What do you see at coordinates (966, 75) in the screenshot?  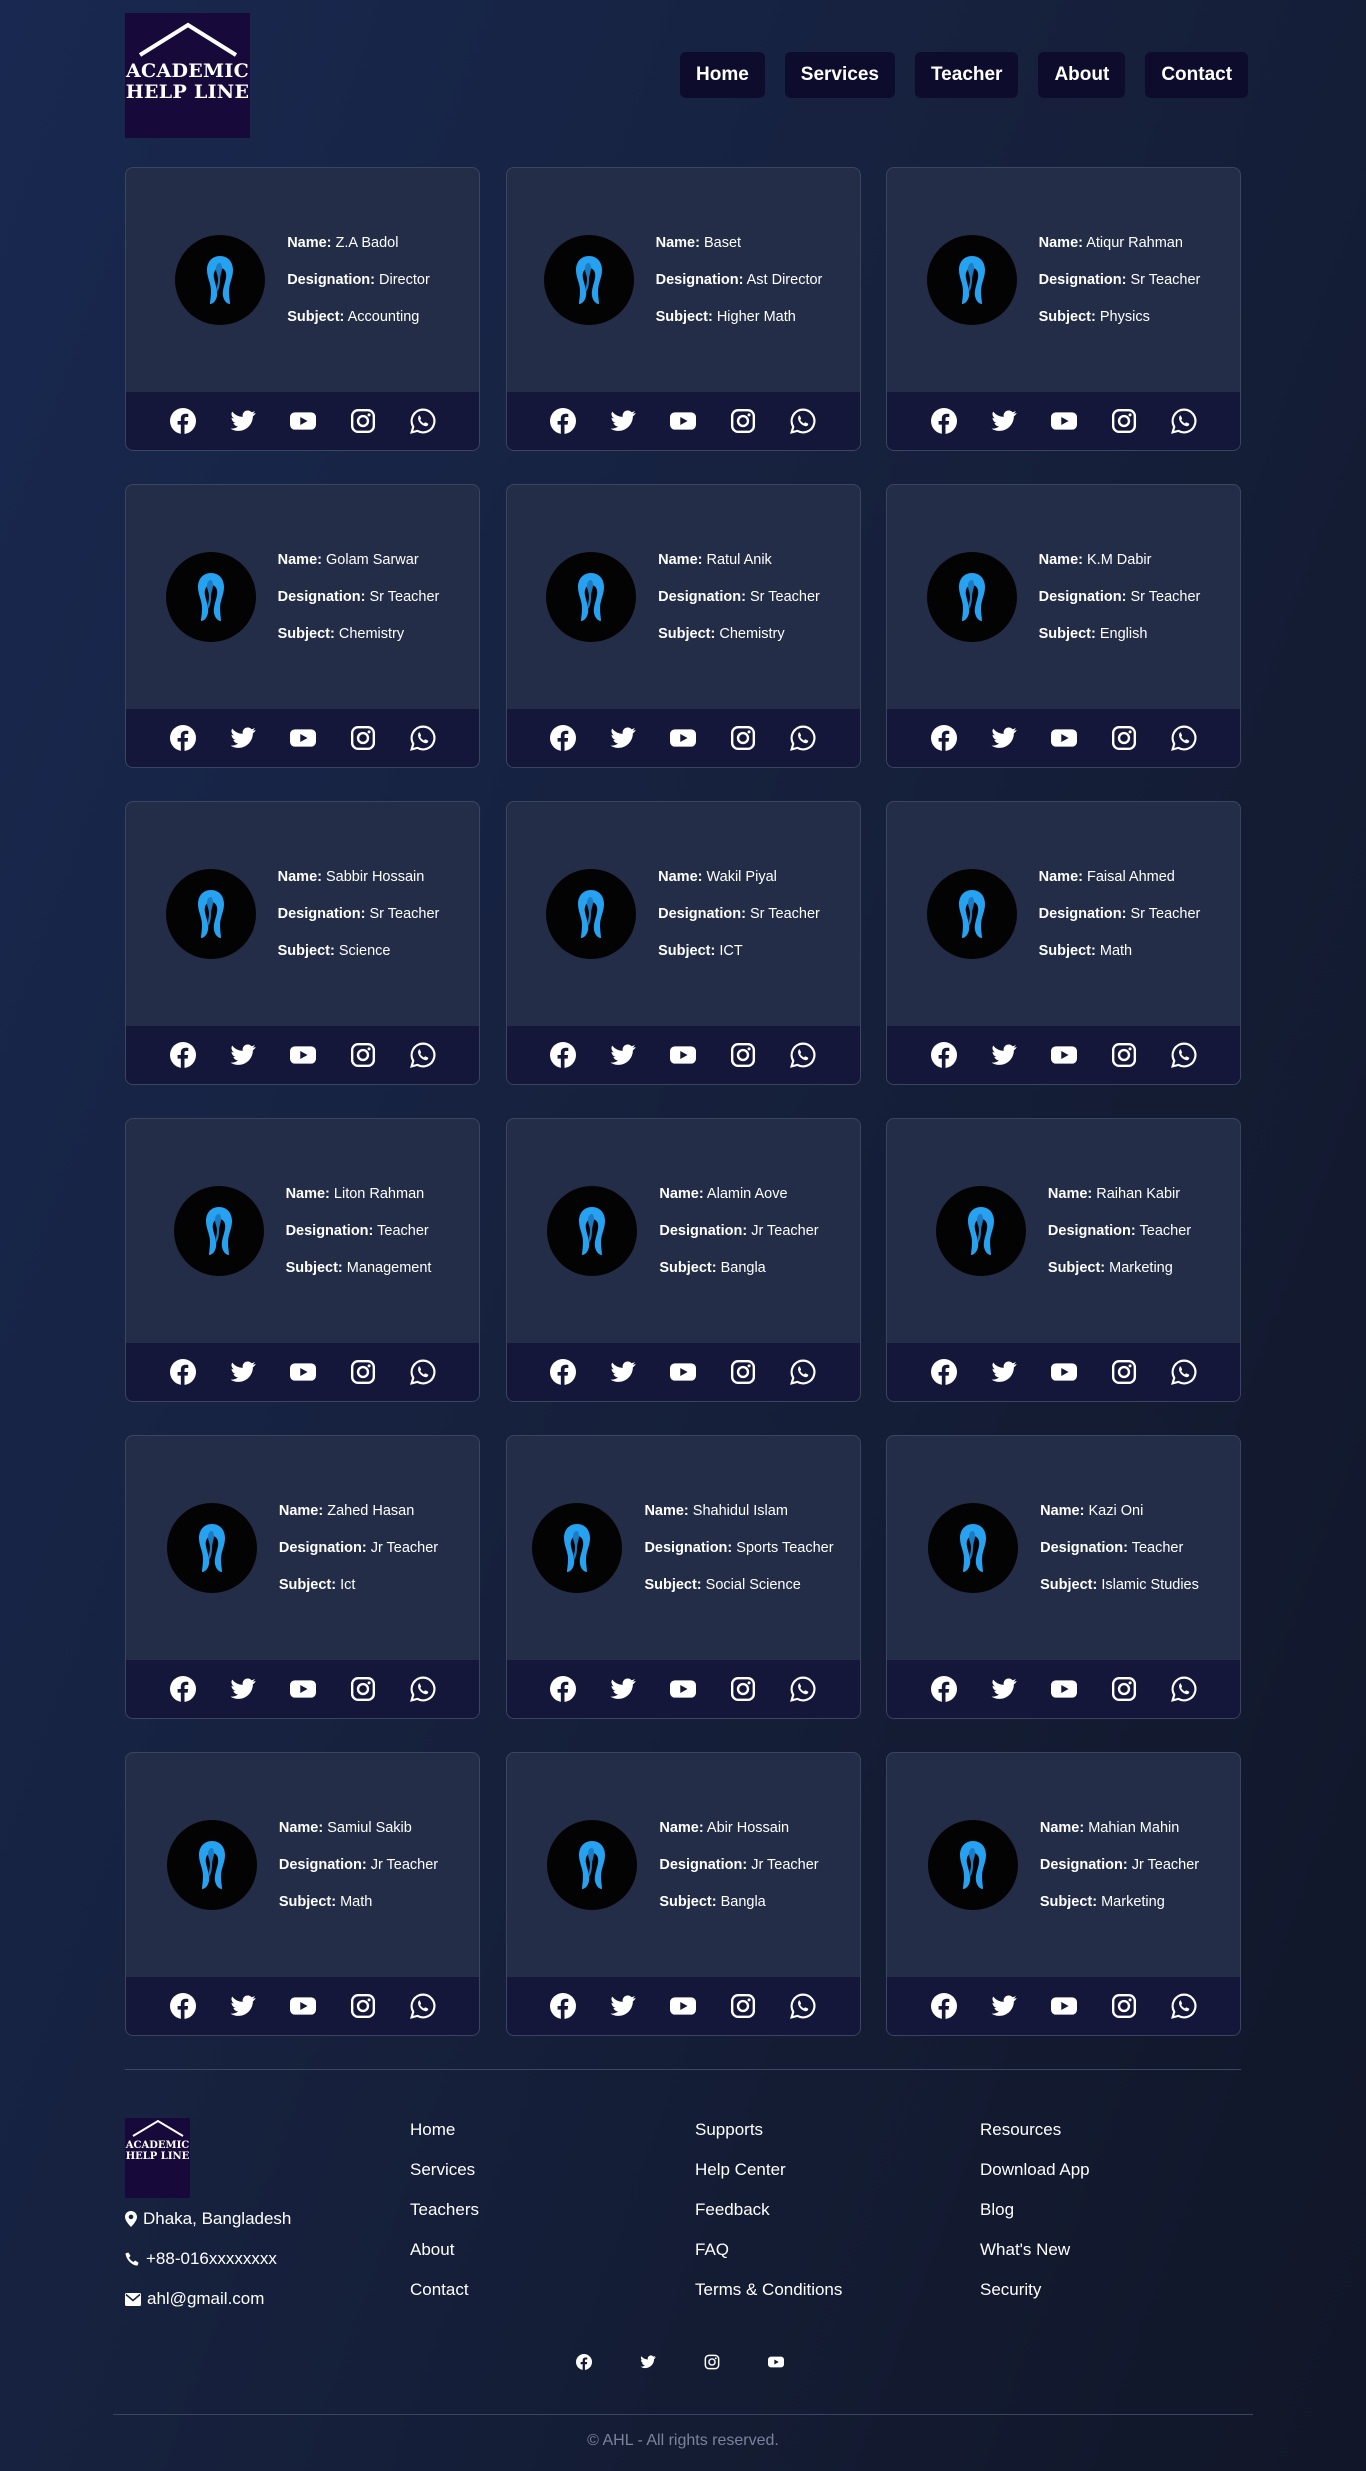 I see `nav-teacher: Teacher` at bounding box center [966, 75].